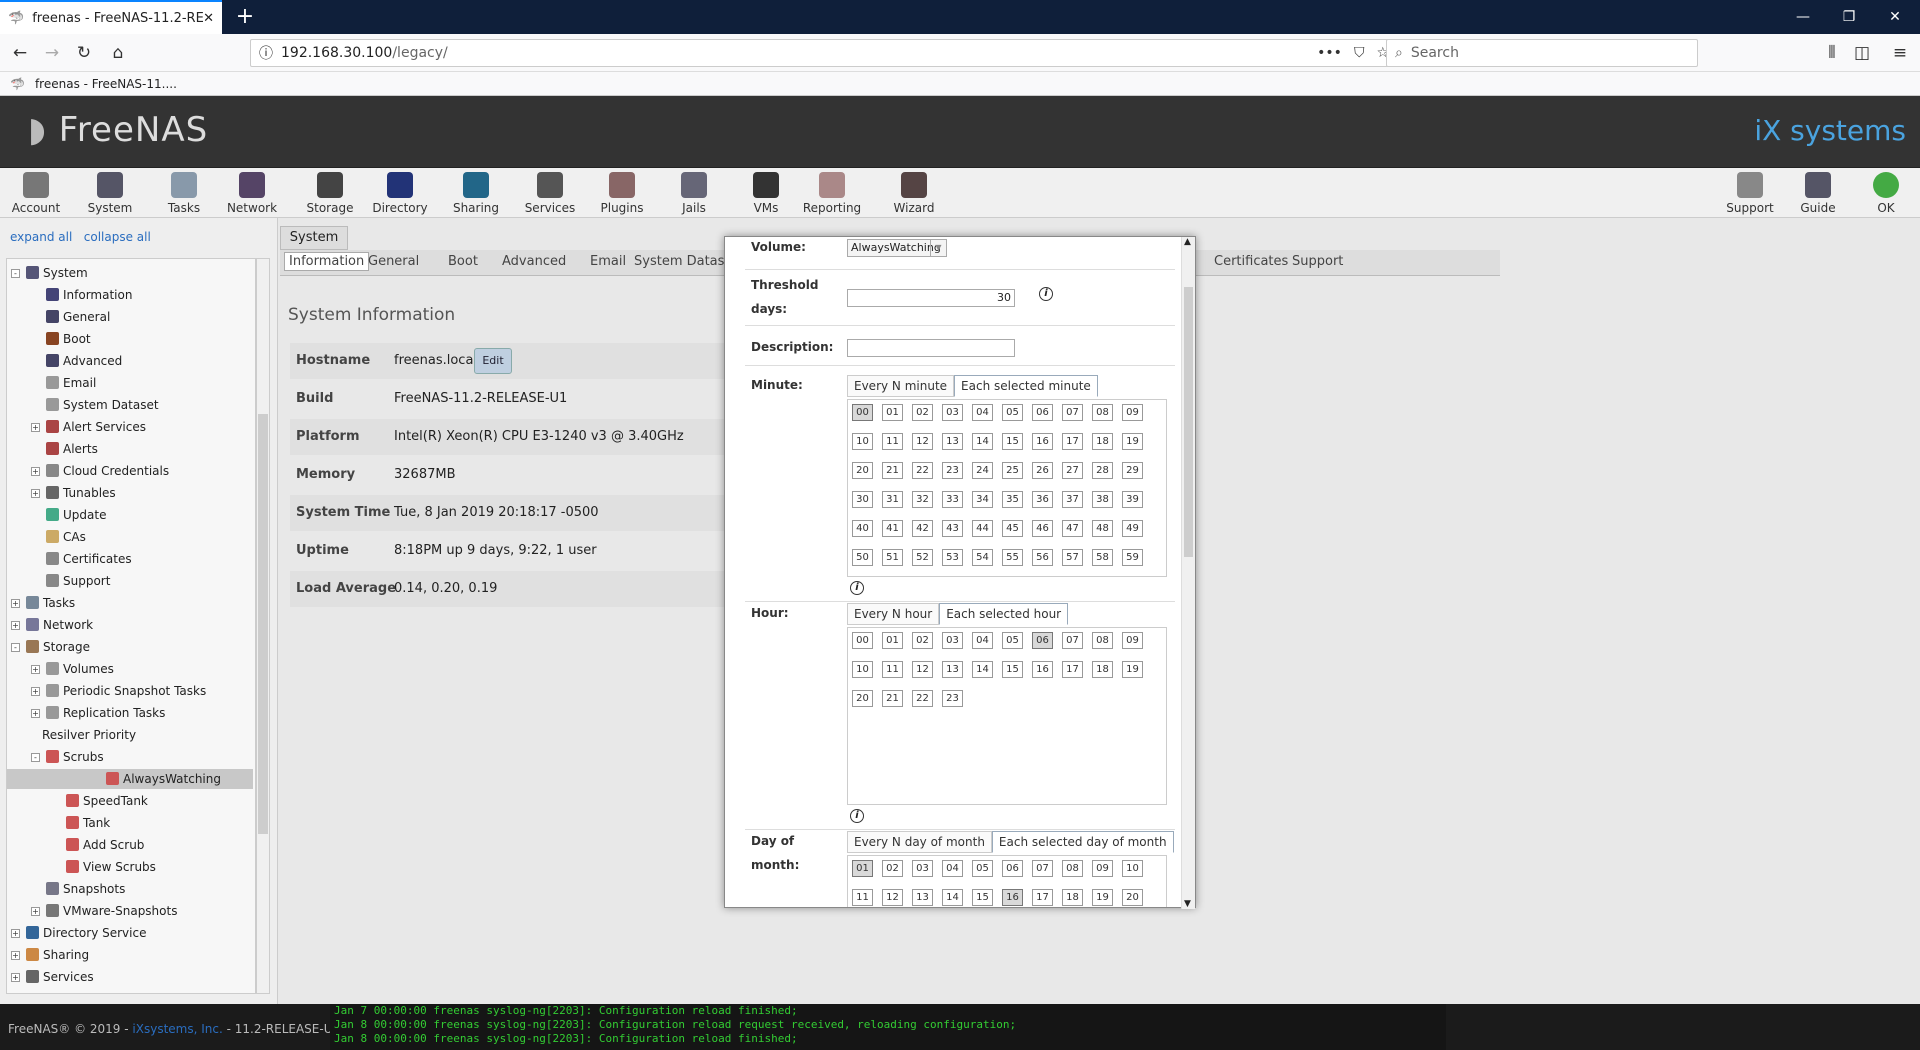  What do you see at coordinates (1026, 386) in the screenshot?
I see `tab-each-selected-minute: Each selected minute` at bounding box center [1026, 386].